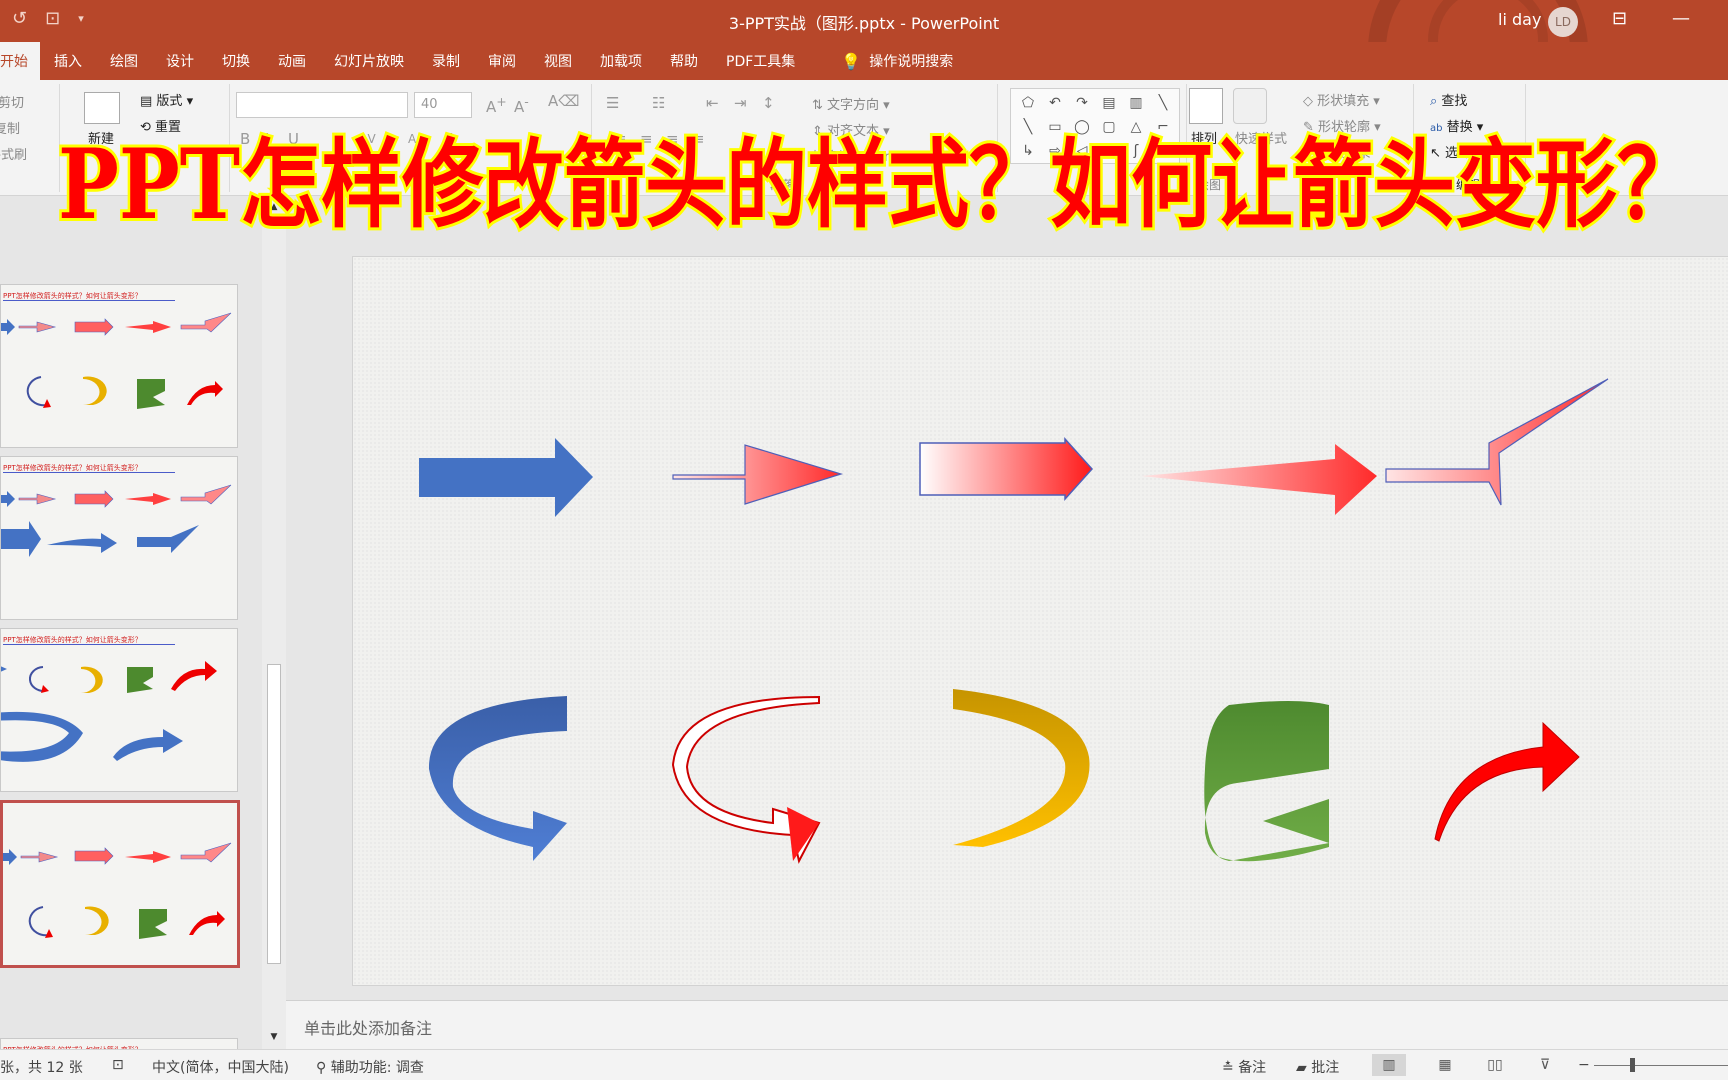 This screenshot has height=1080, width=1728. Describe the element at coordinates (760, 61) in the screenshot. I see `tab-pdf-tools: PDF工具集` at that location.